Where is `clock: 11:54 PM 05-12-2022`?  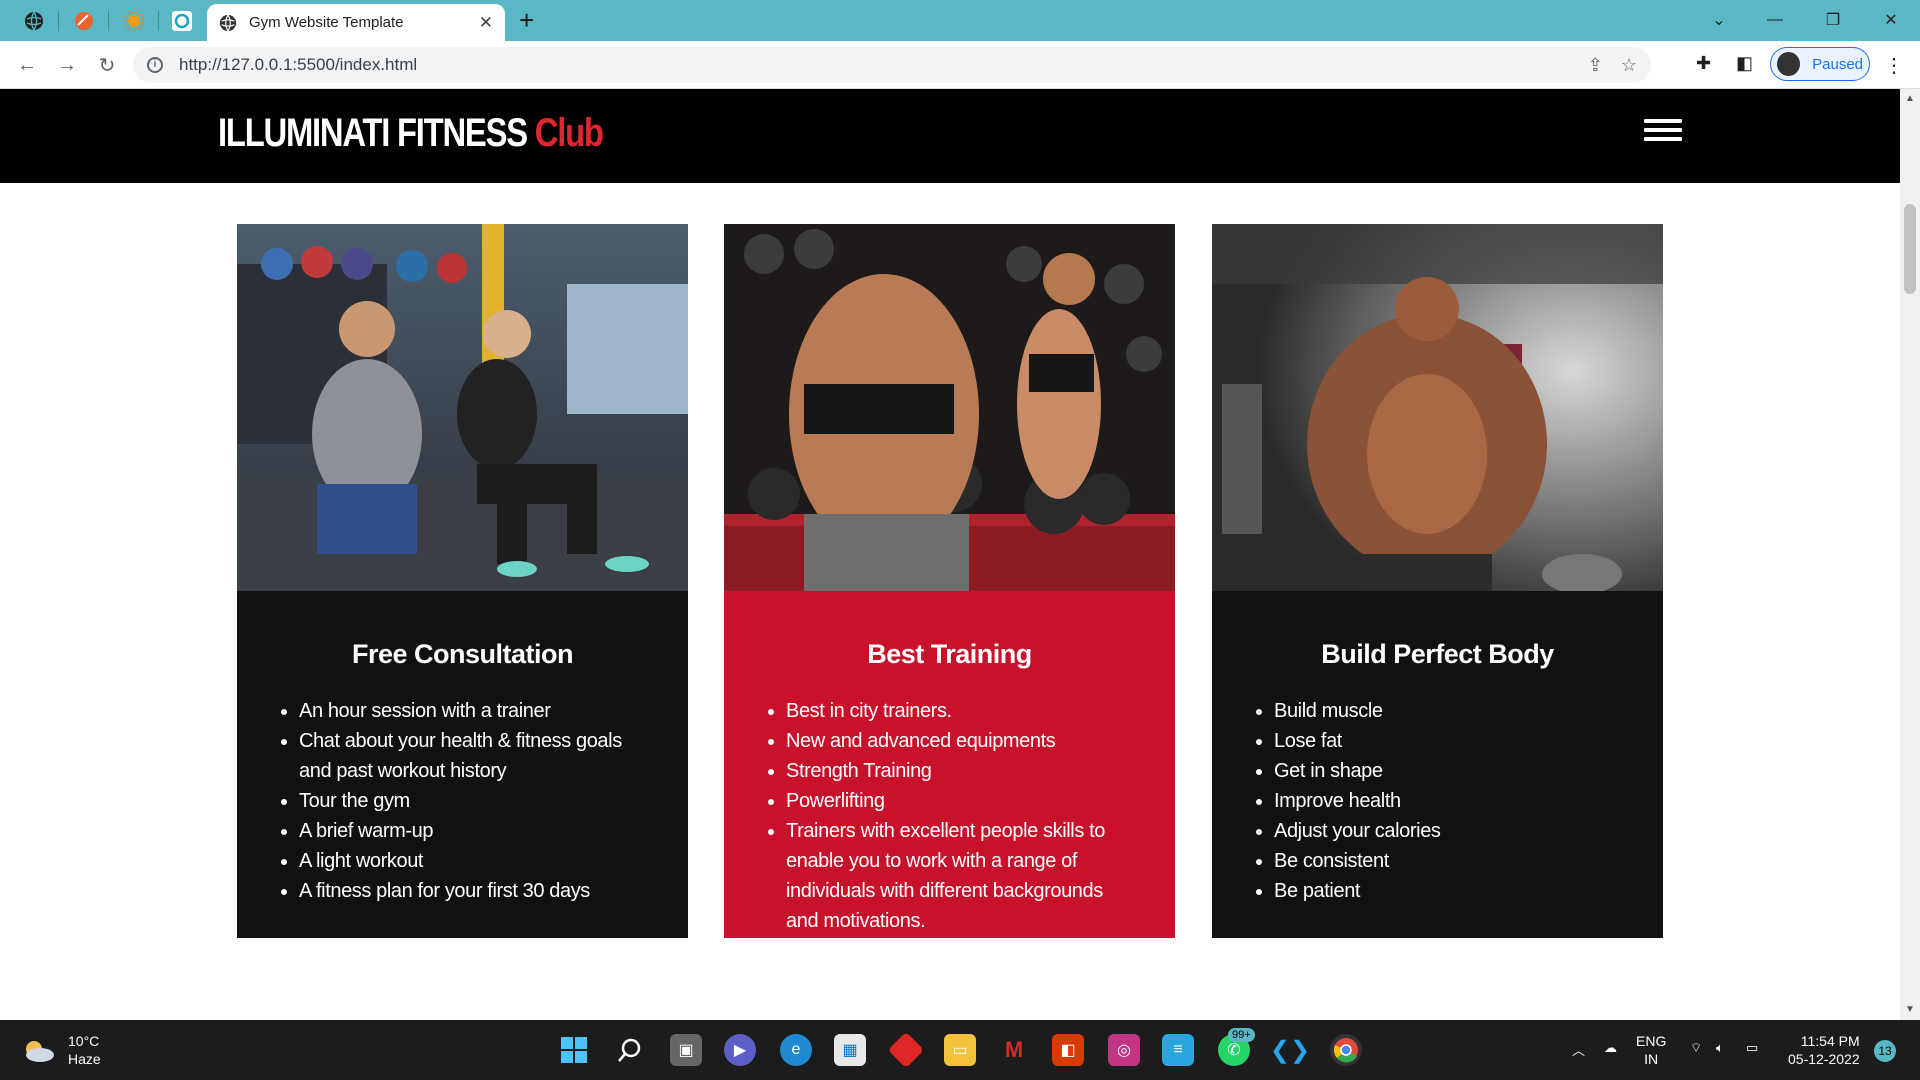
clock: 11:54 PM 05-12-2022 is located at coordinates (1824, 1050).